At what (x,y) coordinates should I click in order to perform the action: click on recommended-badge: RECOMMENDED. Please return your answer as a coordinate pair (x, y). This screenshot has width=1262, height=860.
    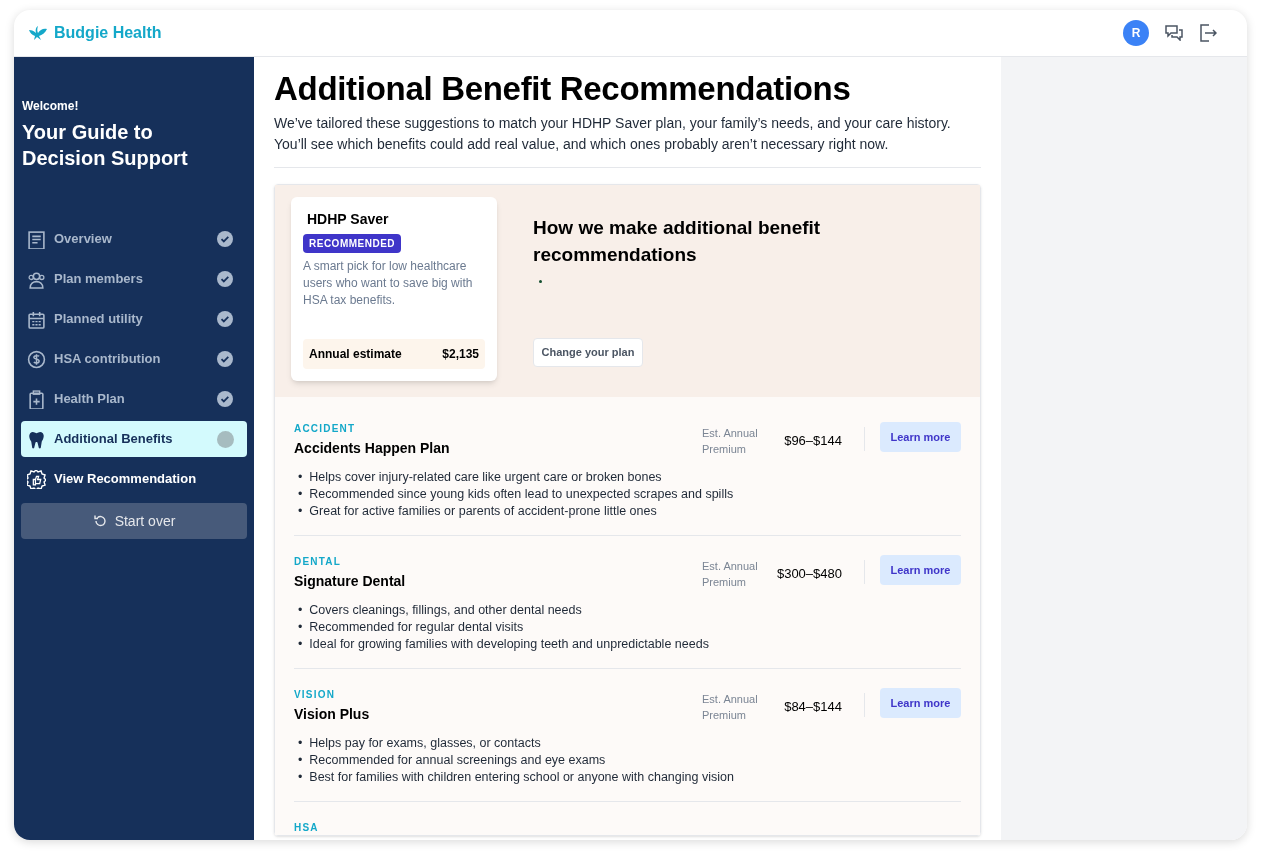
    Looking at the image, I should click on (352, 243).